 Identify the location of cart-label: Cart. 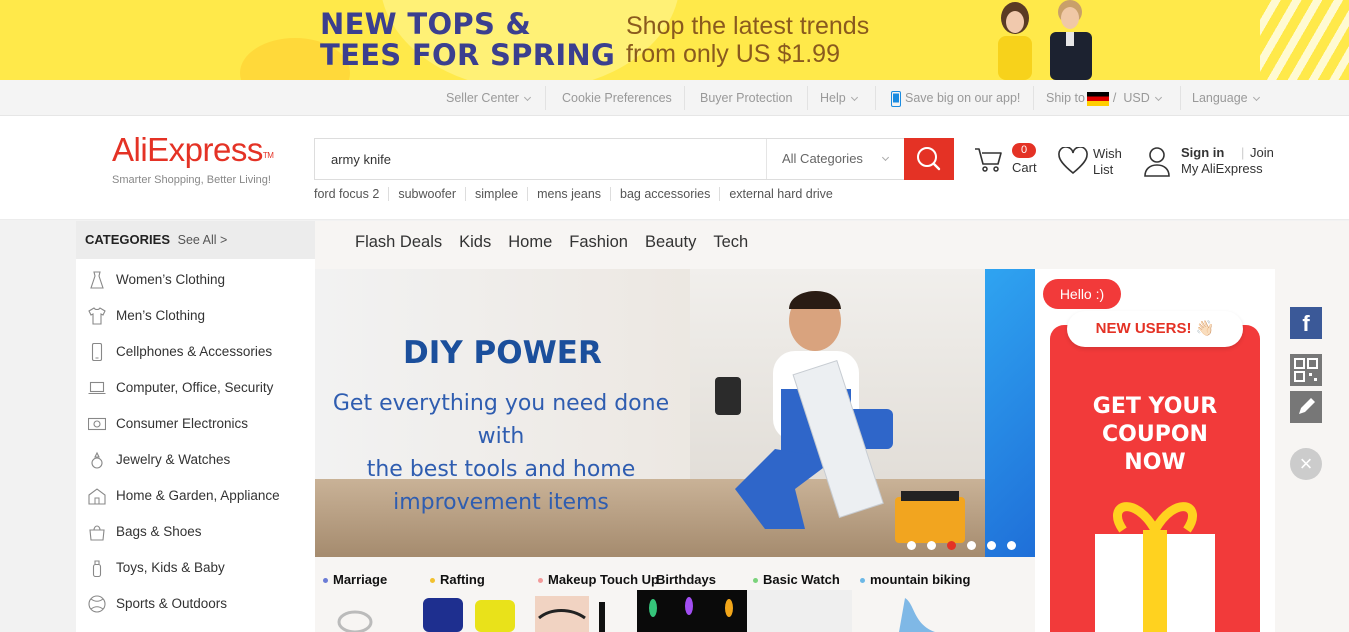
(1024, 167).